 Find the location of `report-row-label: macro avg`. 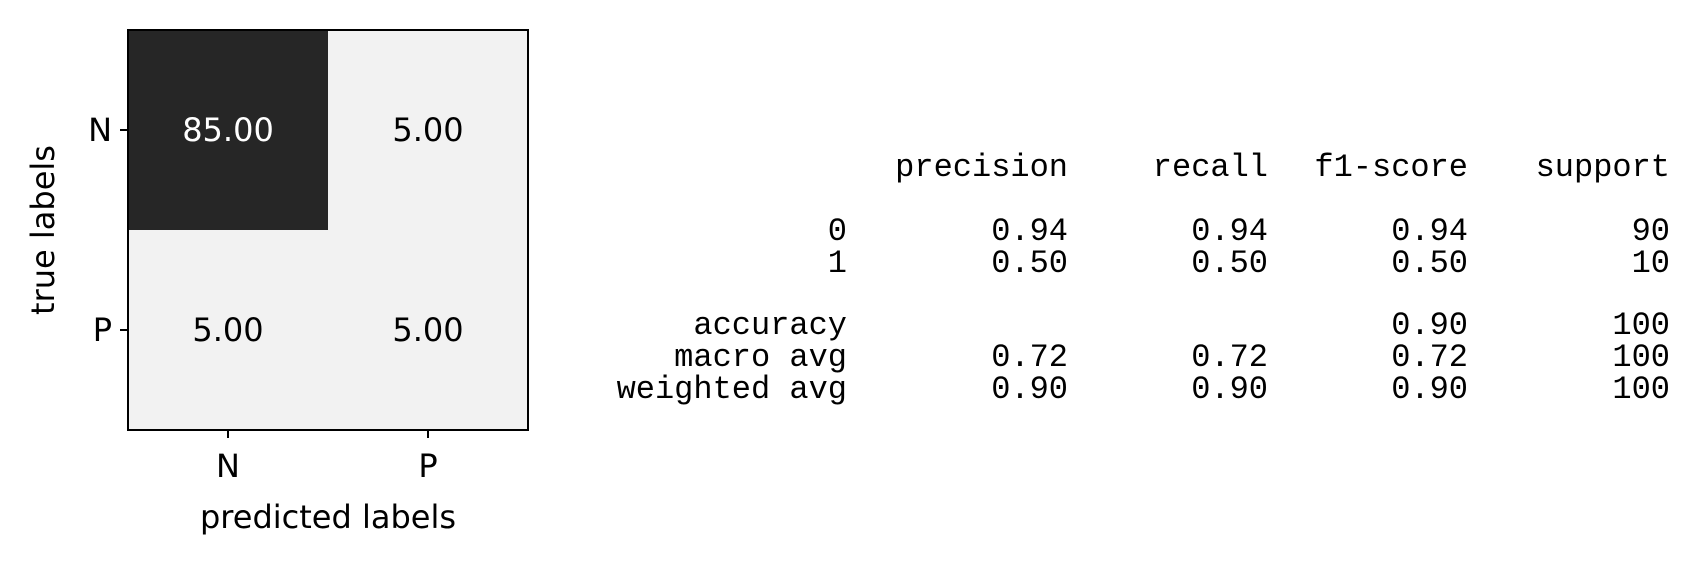

report-row-label: macro avg is located at coordinates (760, 357).